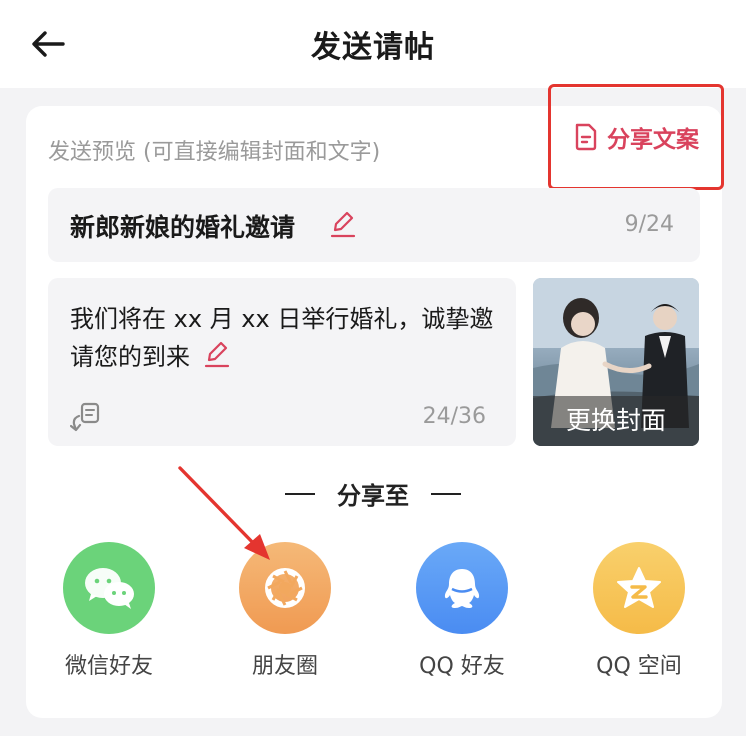 The image size is (746, 736). What do you see at coordinates (282, 338) in the screenshot?
I see `invite-message-content: 我们将在 xx 月 xx 日举行婚礼，诚挚邀请您的到来` at bounding box center [282, 338].